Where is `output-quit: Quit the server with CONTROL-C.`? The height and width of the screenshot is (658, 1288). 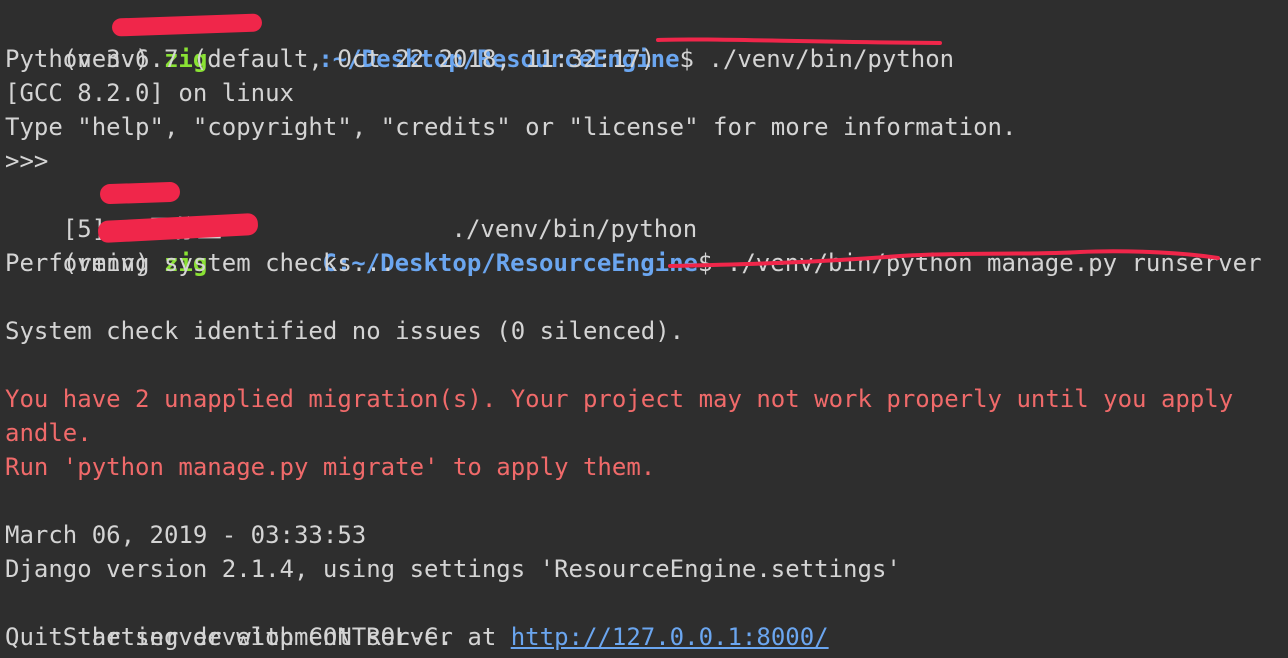
output-quit: Quit the server with CONTROL-C. is located at coordinates (229, 637).